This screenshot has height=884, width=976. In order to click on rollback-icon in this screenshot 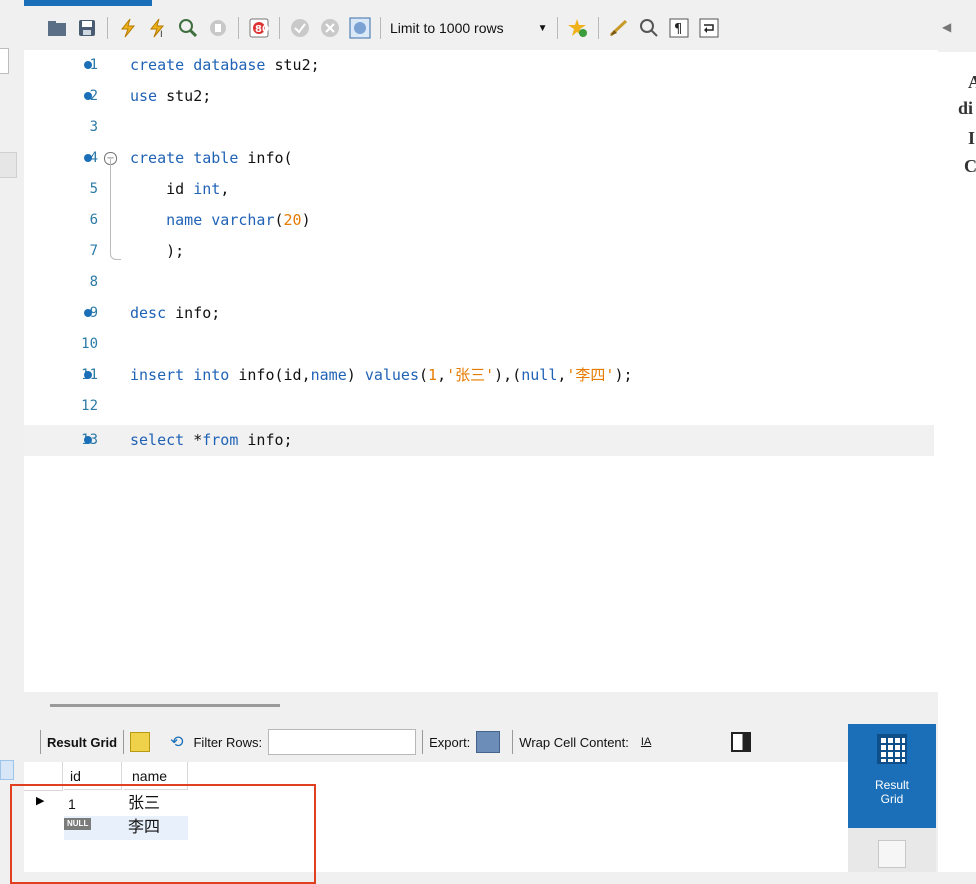, I will do `click(330, 28)`.